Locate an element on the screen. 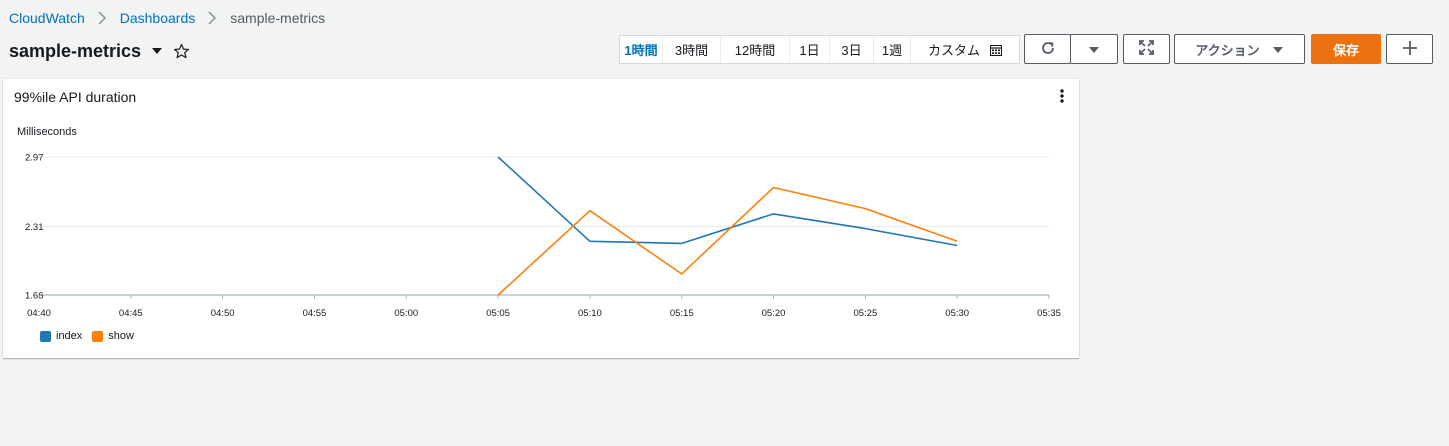 Image resolution: width=1449 pixels, height=446 pixels. time-range-custom-label: カスタム is located at coordinates (953, 50).